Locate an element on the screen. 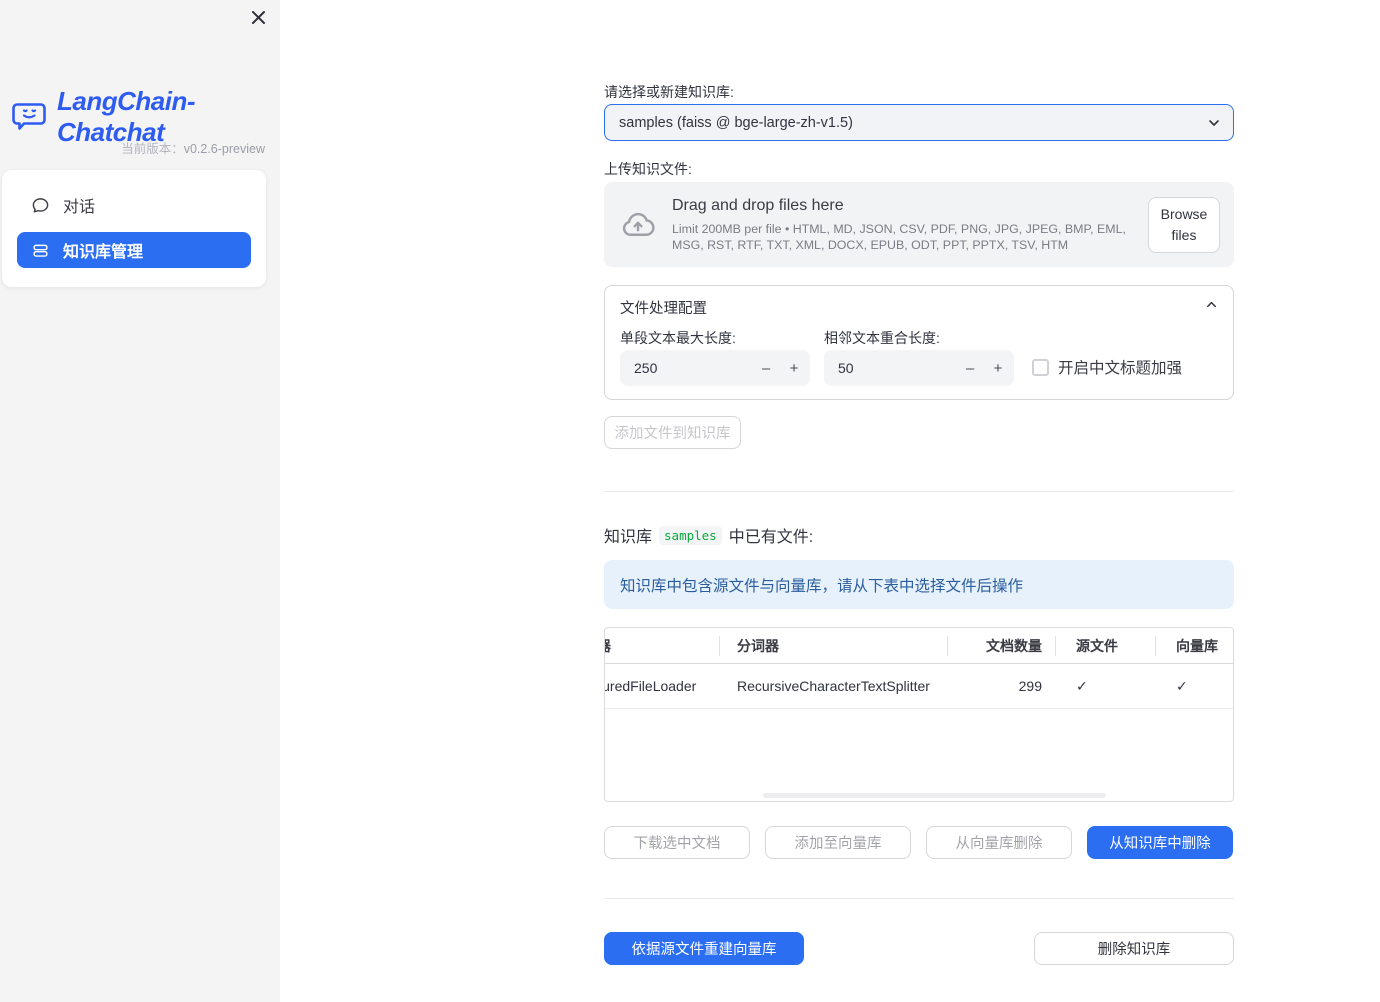  table-header-doc-count: 文档数量 is located at coordinates (1001, 645).